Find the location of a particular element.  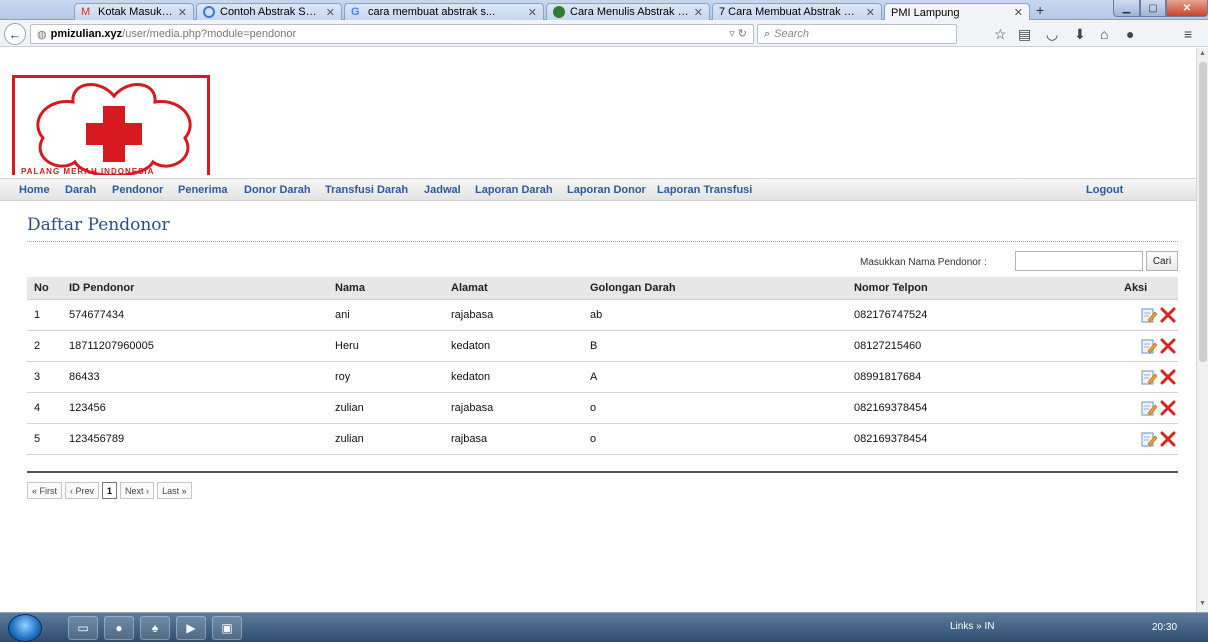

menu-laporan-transfusi: Laporan Transfusi is located at coordinates (704, 190).